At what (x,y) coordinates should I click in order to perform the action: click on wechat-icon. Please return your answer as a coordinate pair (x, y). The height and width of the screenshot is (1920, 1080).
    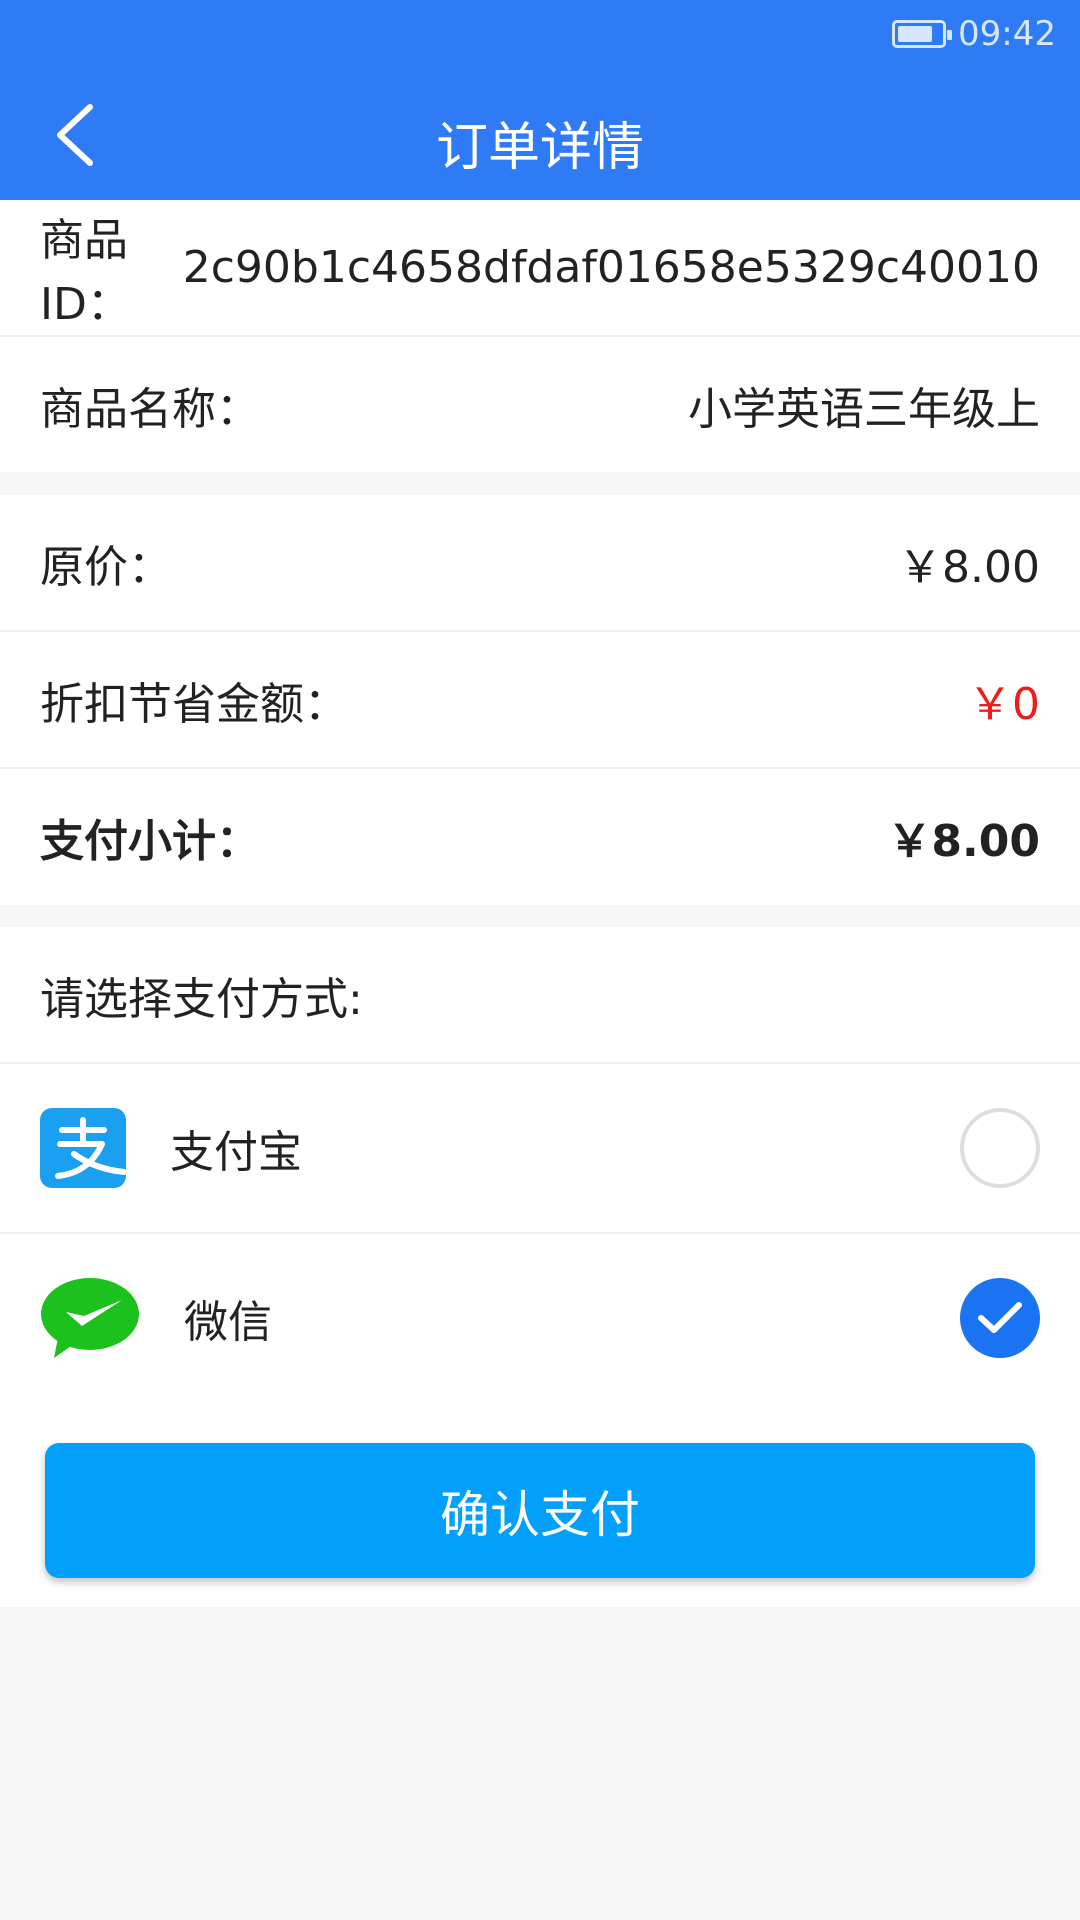
    Looking at the image, I should click on (90, 1318).